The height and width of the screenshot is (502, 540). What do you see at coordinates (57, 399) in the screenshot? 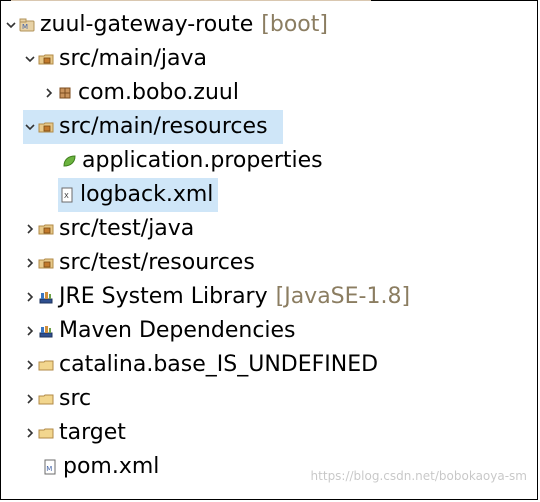
I see `tree-item-src-folder: src` at bounding box center [57, 399].